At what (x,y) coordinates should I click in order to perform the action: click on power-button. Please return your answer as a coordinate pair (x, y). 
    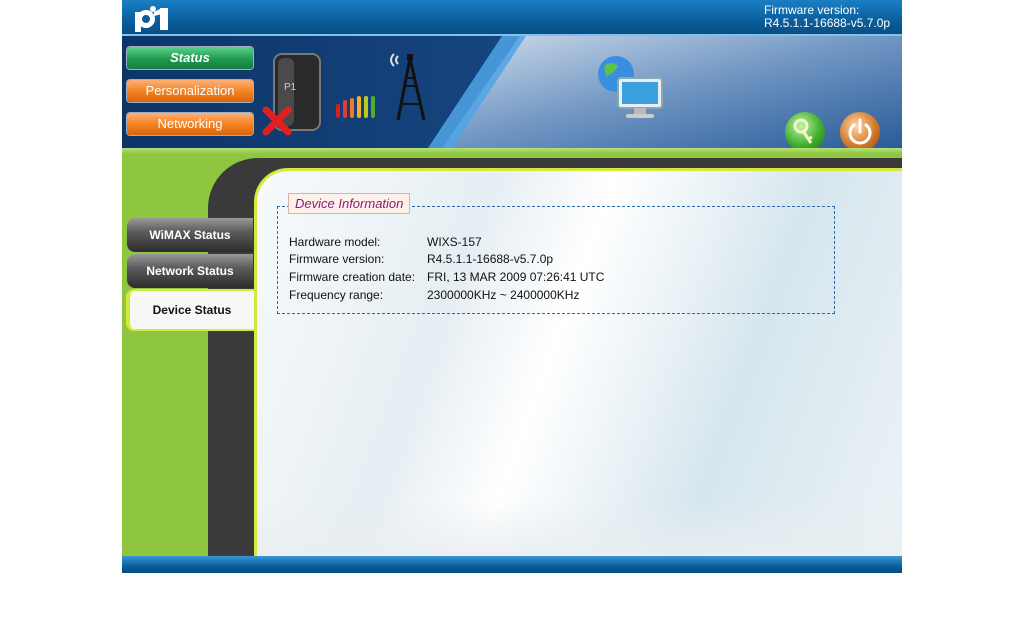
    Looking at the image, I should click on (860, 130).